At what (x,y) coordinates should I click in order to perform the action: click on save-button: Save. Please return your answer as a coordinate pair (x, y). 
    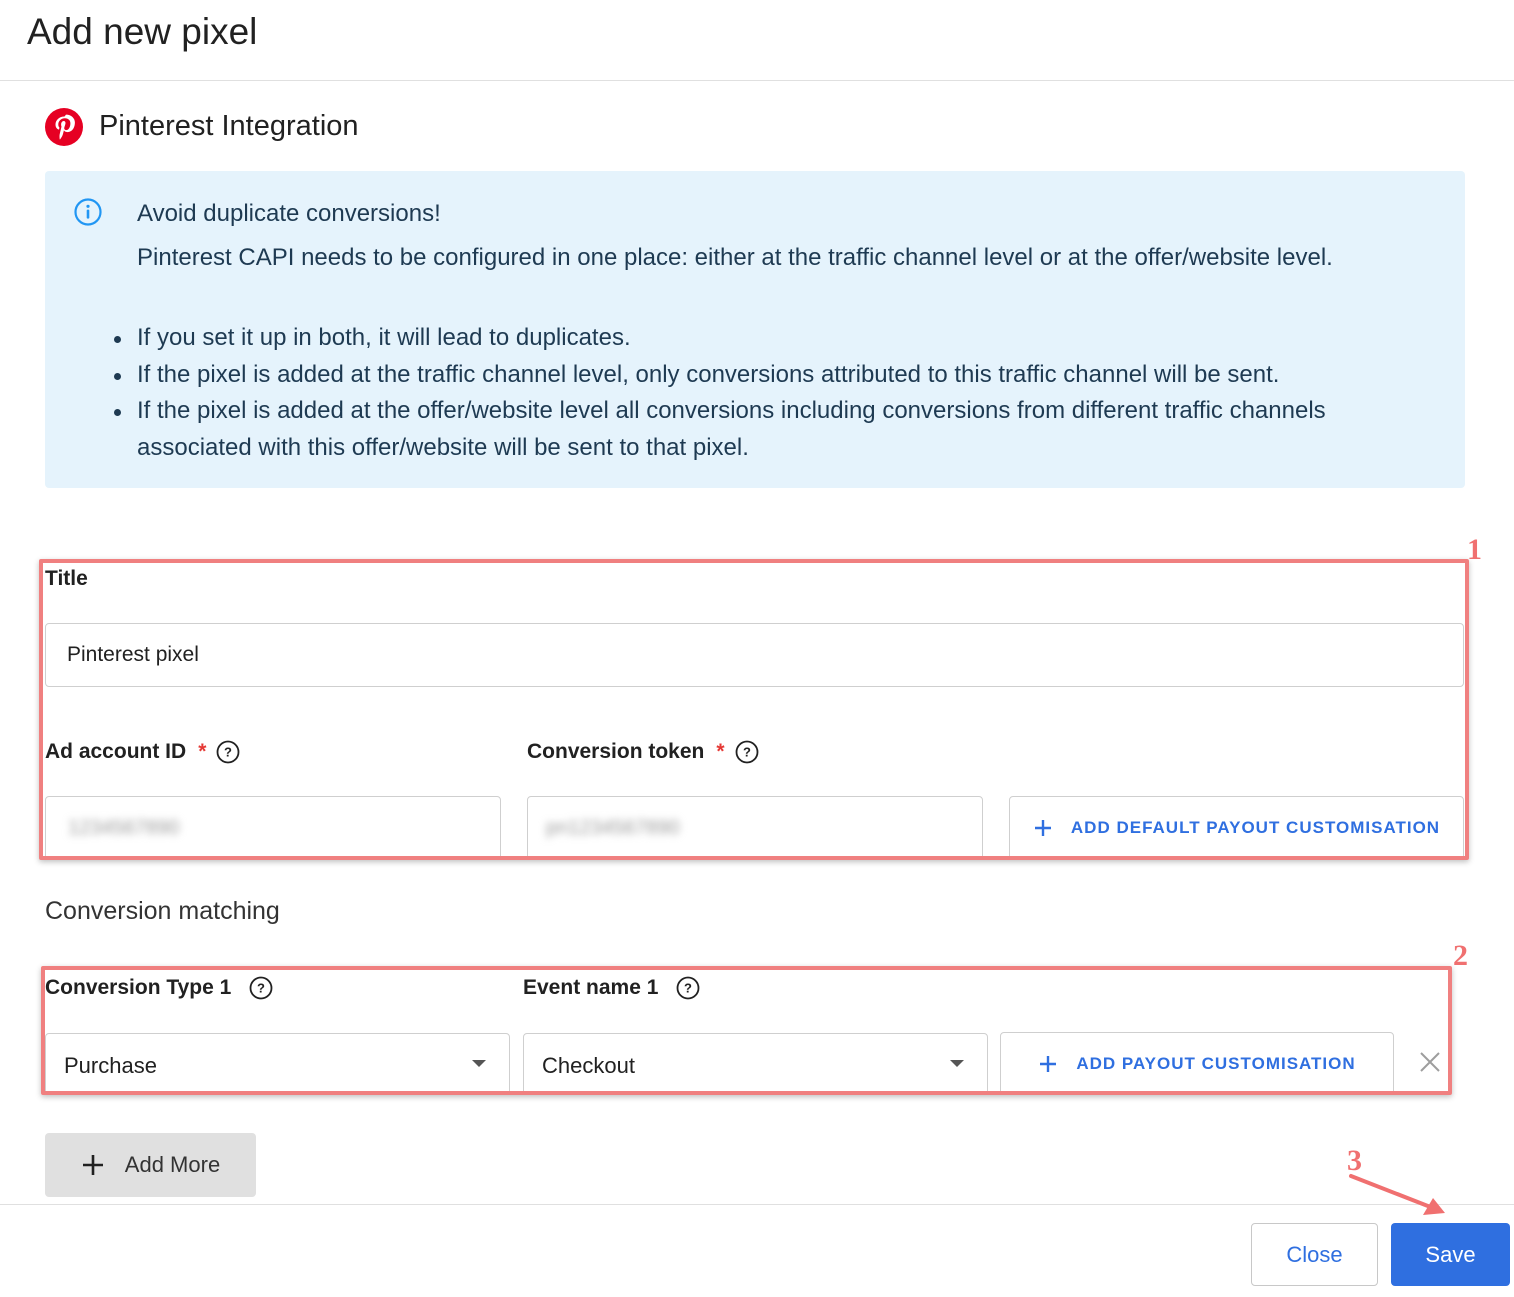
    Looking at the image, I should click on (1450, 1254).